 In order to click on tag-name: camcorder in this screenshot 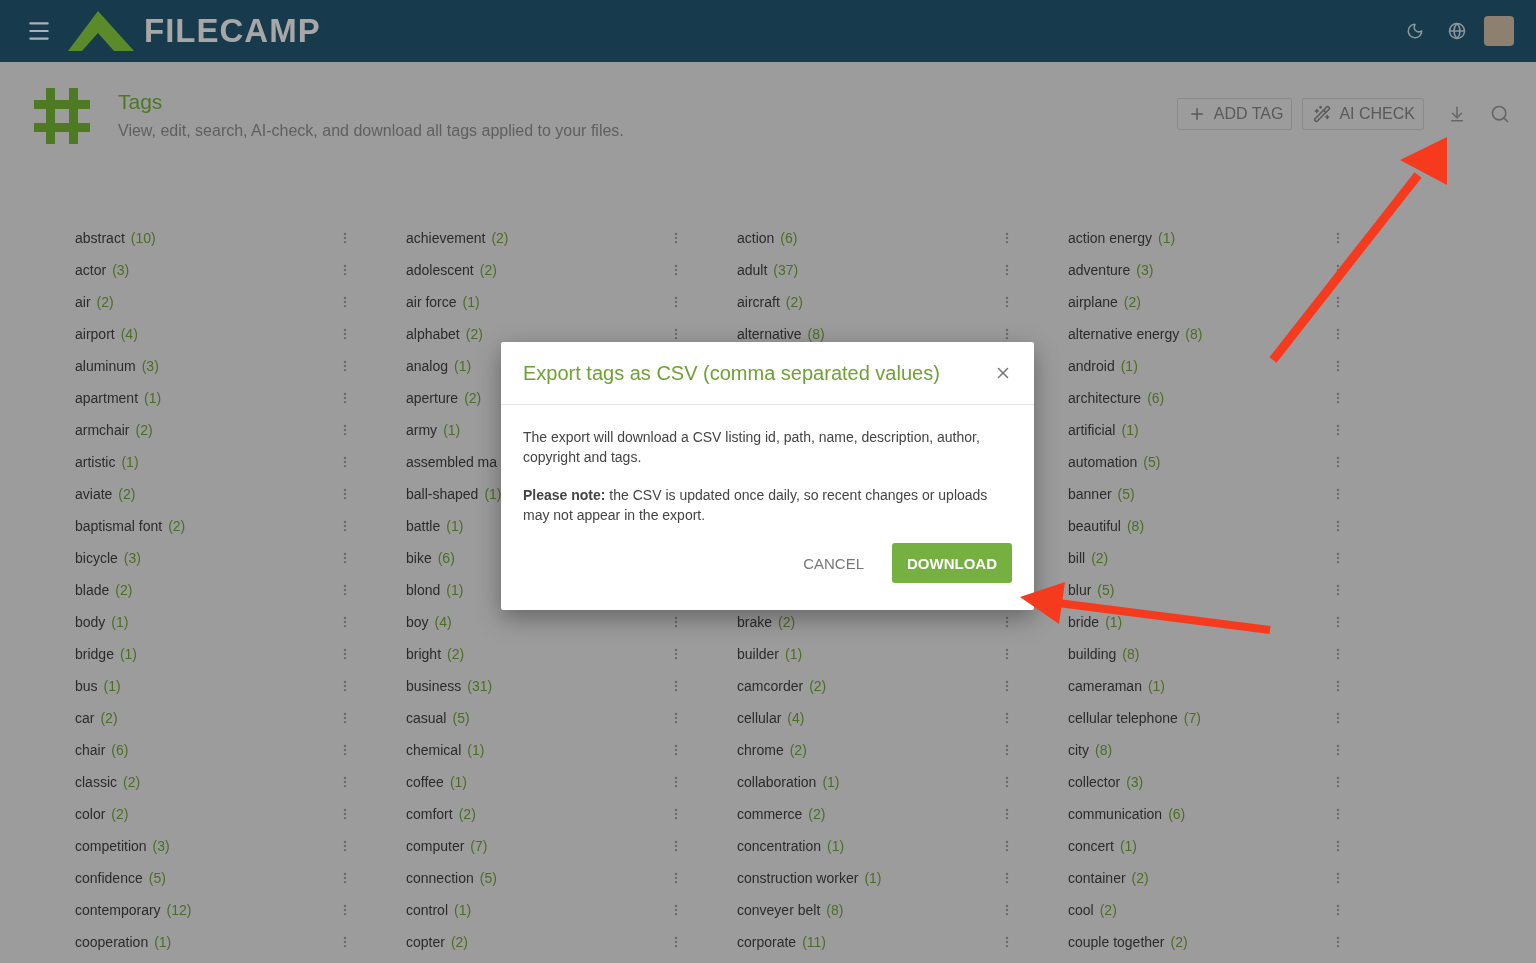, I will do `click(770, 686)`.